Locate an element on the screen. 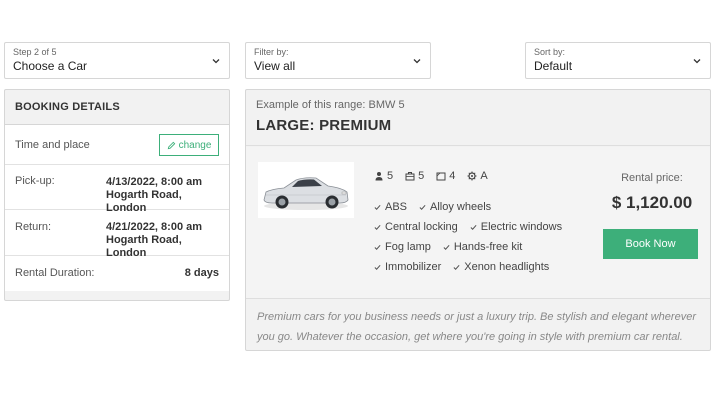 This screenshot has width=720, height=400. feature-item: Central locking is located at coordinates (416, 227).